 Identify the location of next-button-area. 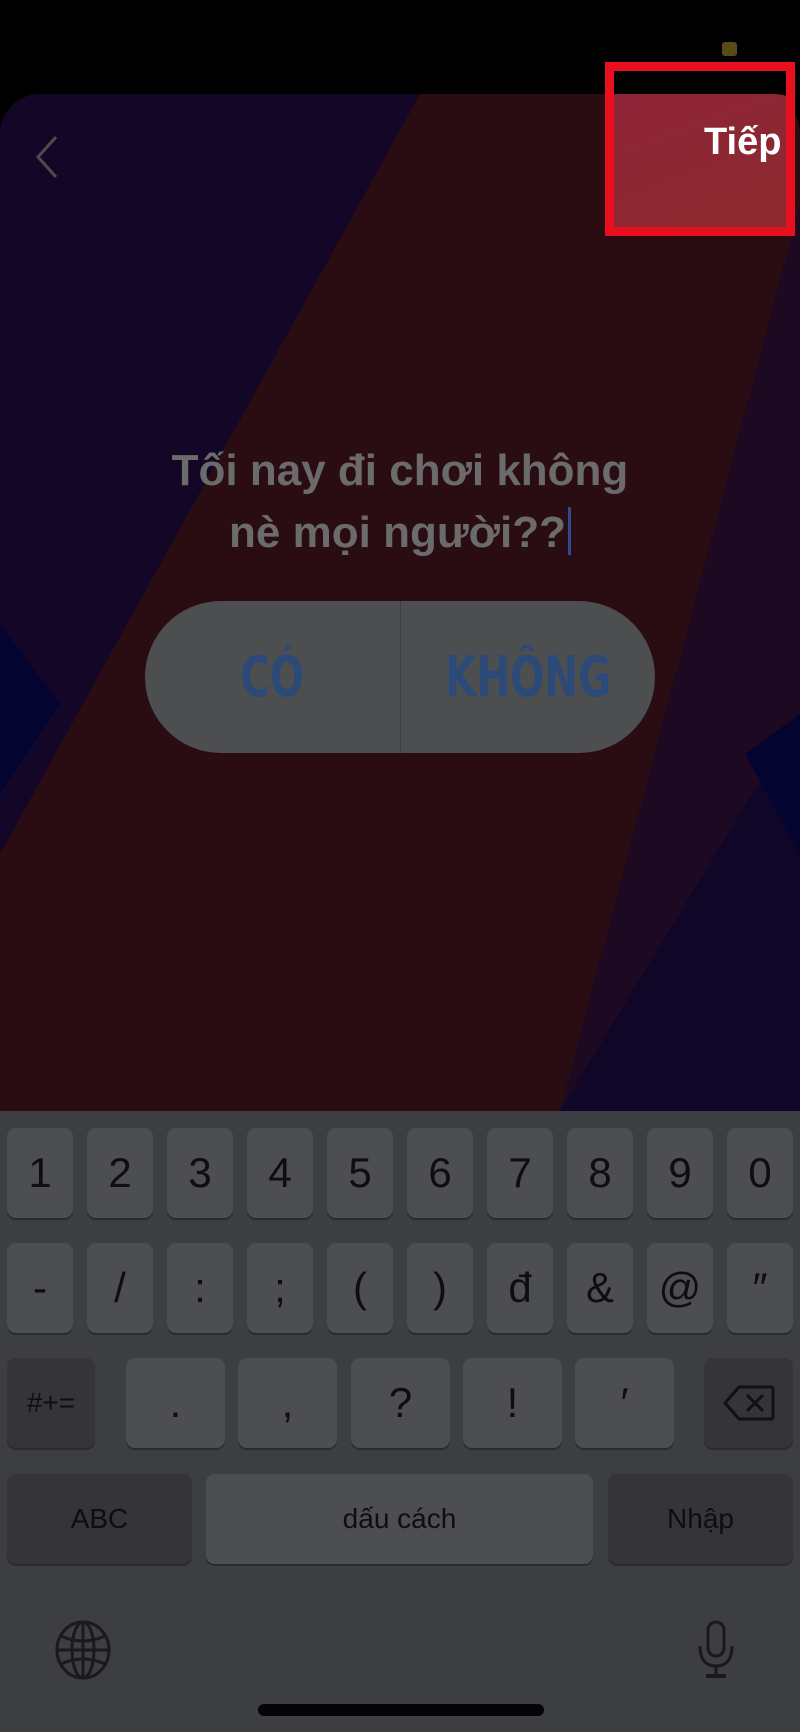
(700, 160).